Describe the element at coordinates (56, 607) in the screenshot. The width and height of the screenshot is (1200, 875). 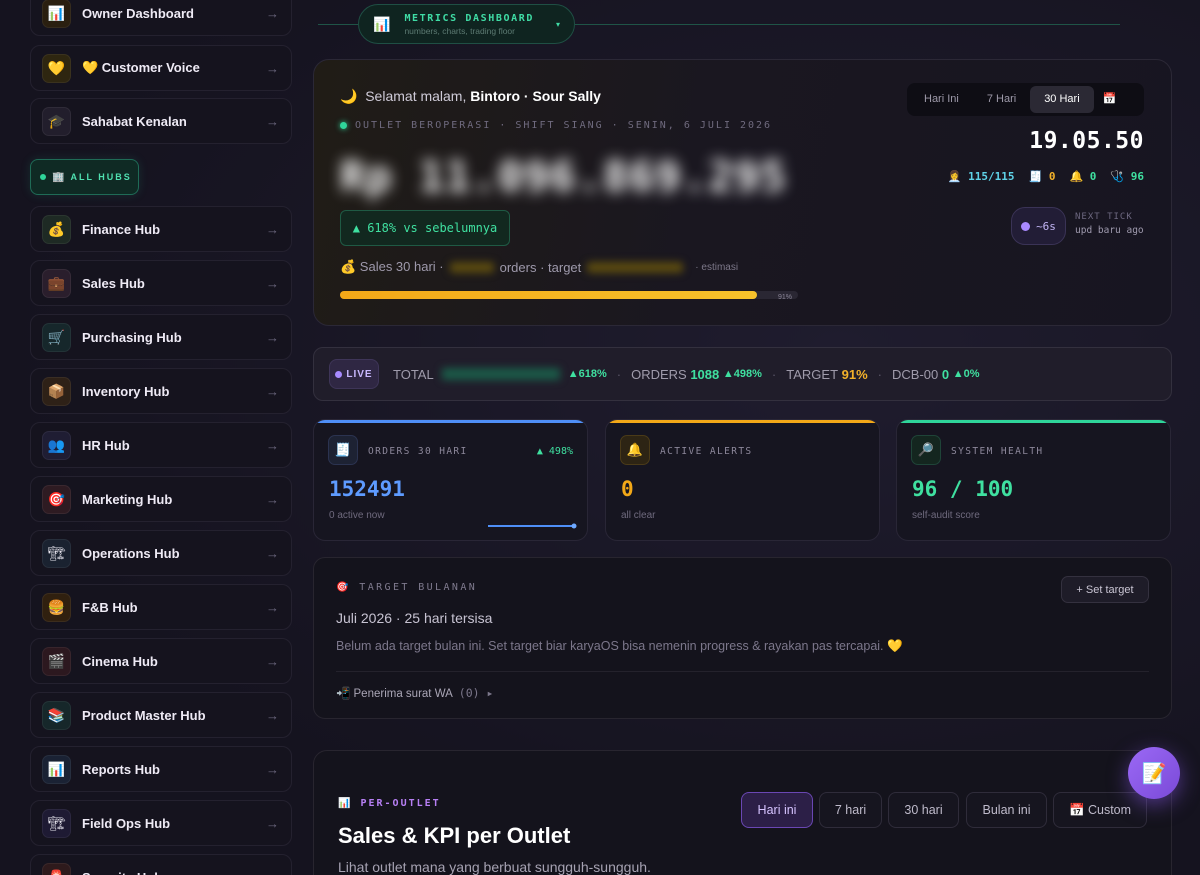
I see `hub-icon: 🍔` at that location.